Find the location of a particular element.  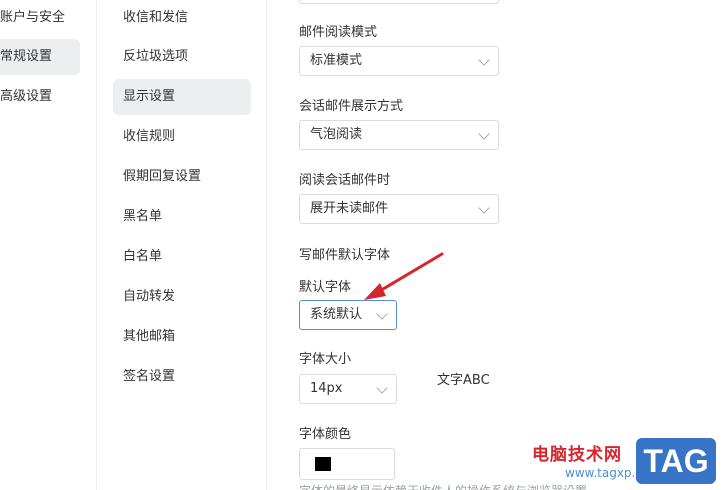

conversation-read-select: 展开未读邮件 is located at coordinates (399, 209).